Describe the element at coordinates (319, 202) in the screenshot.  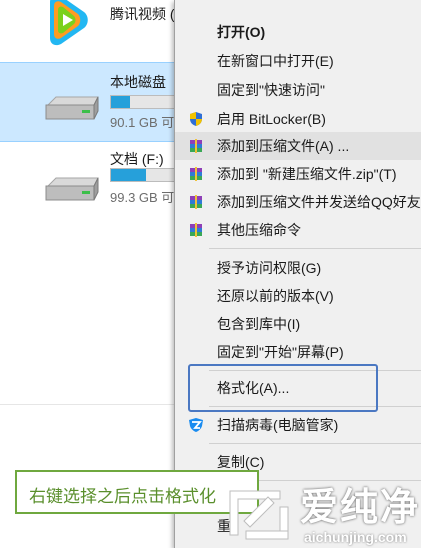
I see `menu-item-label: 添加到压缩文件并发送给QQ好友` at that location.